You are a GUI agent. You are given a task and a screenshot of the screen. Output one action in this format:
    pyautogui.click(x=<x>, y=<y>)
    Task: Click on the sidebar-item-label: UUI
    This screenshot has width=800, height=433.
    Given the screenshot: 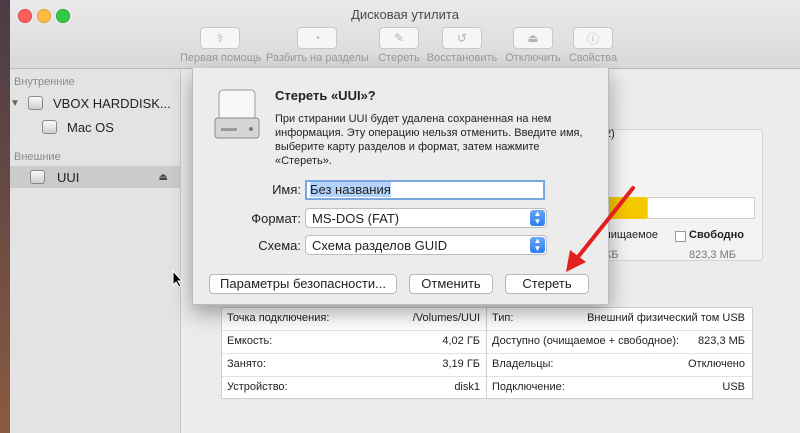 What is the action you would take?
    pyautogui.click(x=68, y=177)
    